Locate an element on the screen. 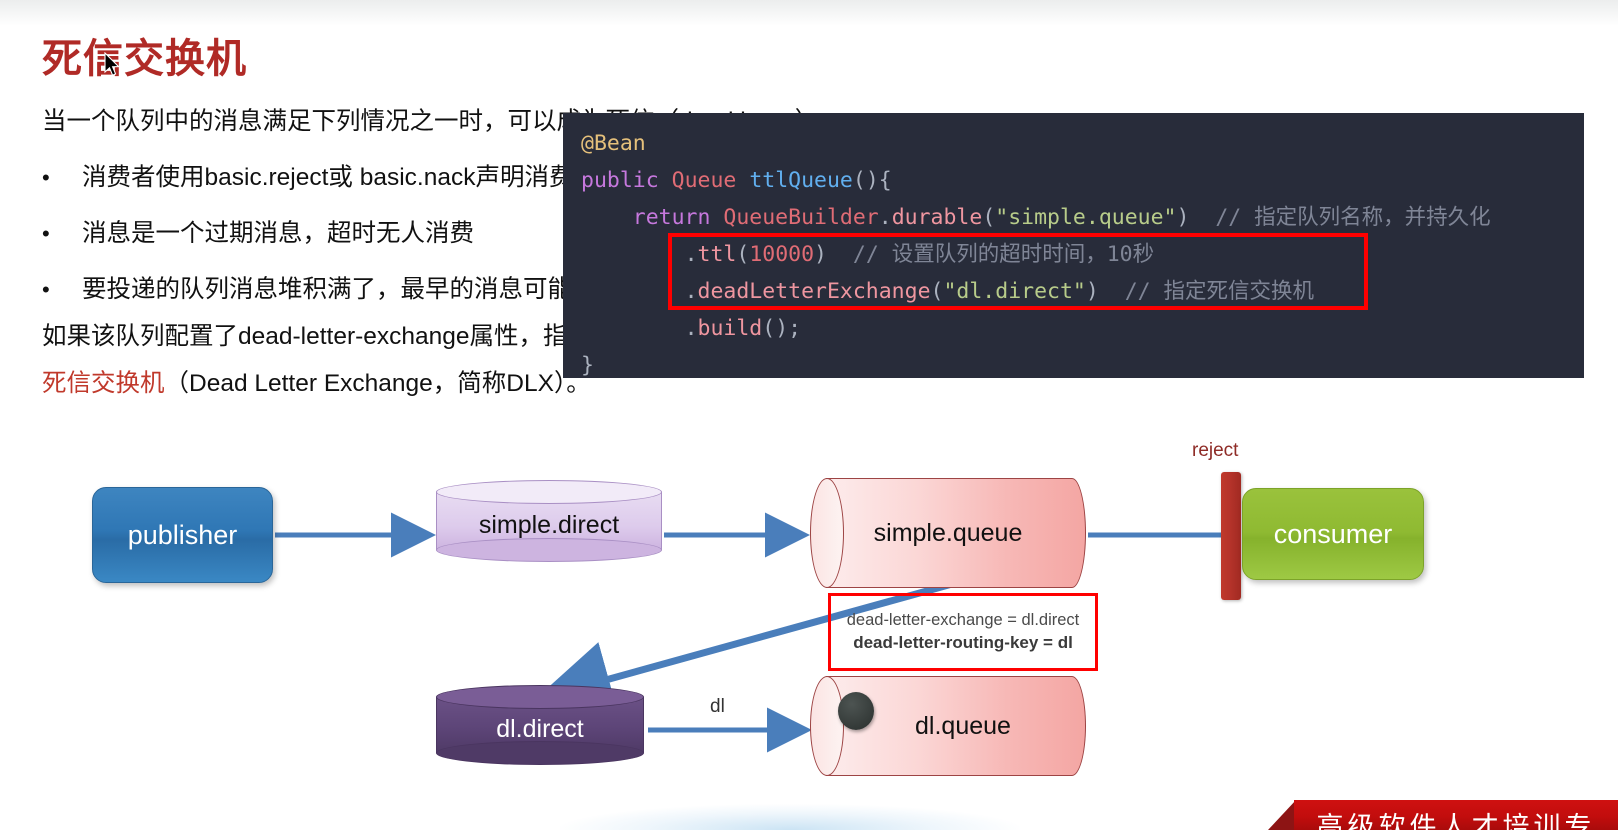  node-publisher-label: publisher is located at coordinates (182, 534).